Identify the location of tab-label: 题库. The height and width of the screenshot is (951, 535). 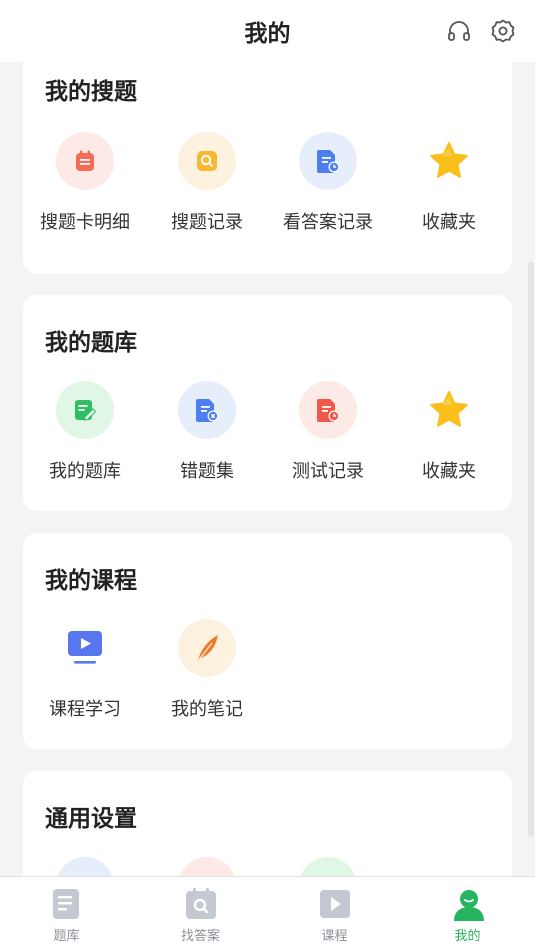
(66, 936).